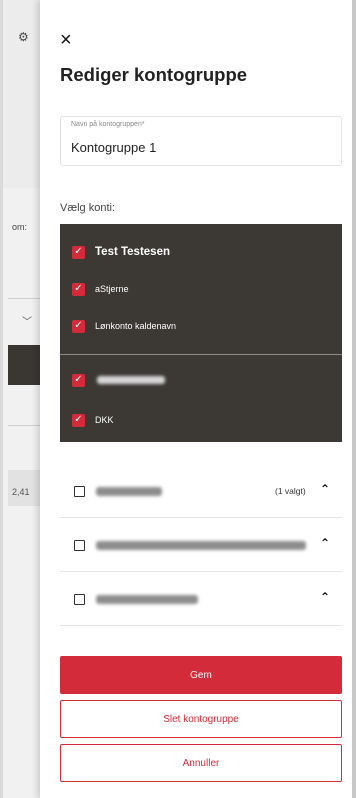 The width and height of the screenshot is (356, 798). Describe the element at coordinates (112, 289) in the screenshot. I see `selected-account-label: aStjerne` at that location.